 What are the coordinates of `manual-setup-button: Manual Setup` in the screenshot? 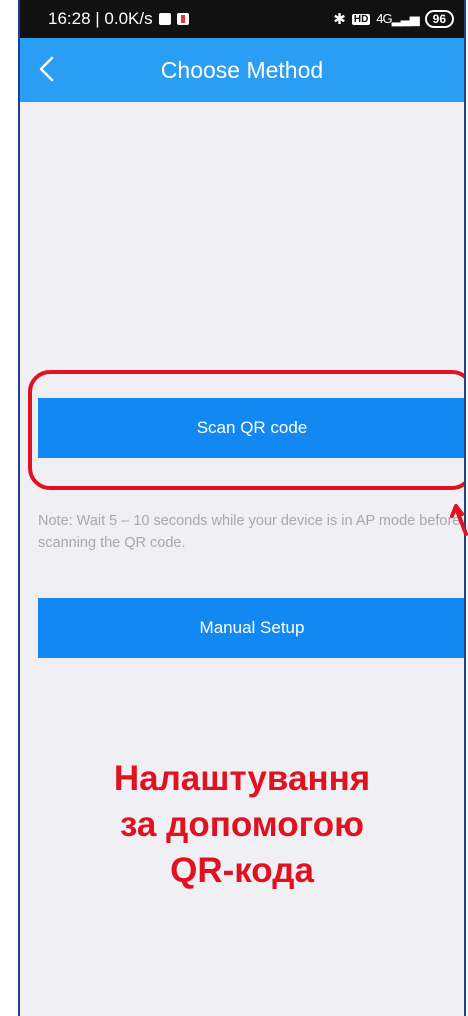 It's located at (251, 628).